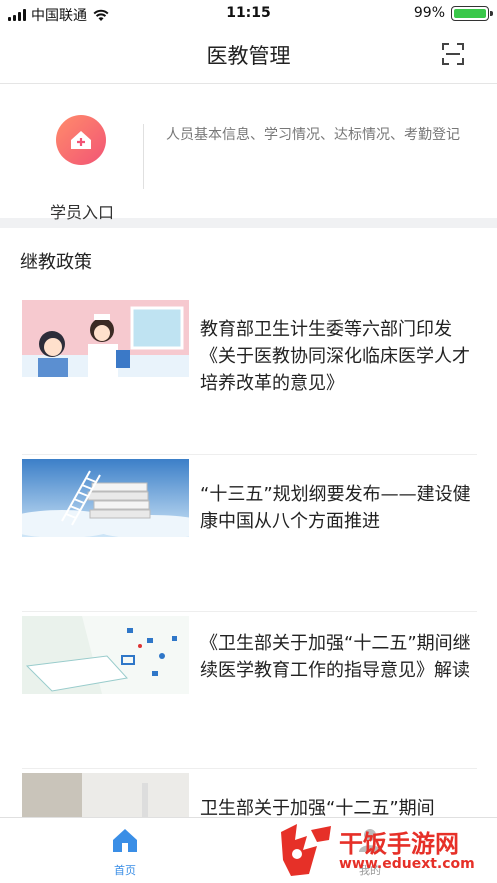 The width and height of the screenshot is (497, 883). Describe the element at coordinates (335, 657) in the screenshot. I see `article-title: 《卫生部关于加强“十二五”期间继续医学教育工作的指导意见》解读` at that location.